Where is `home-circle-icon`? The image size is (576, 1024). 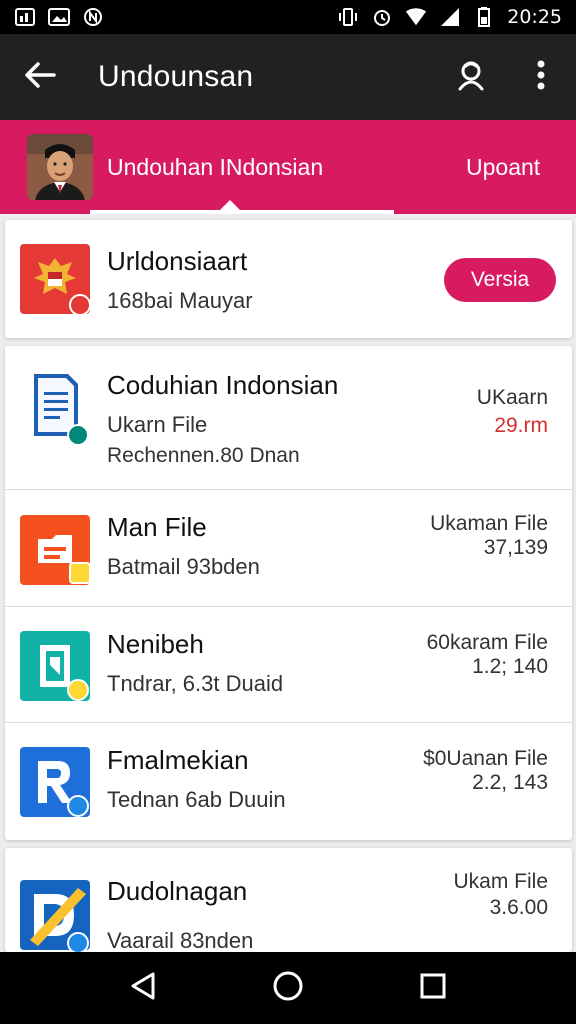 home-circle-icon is located at coordinates (288, 988).